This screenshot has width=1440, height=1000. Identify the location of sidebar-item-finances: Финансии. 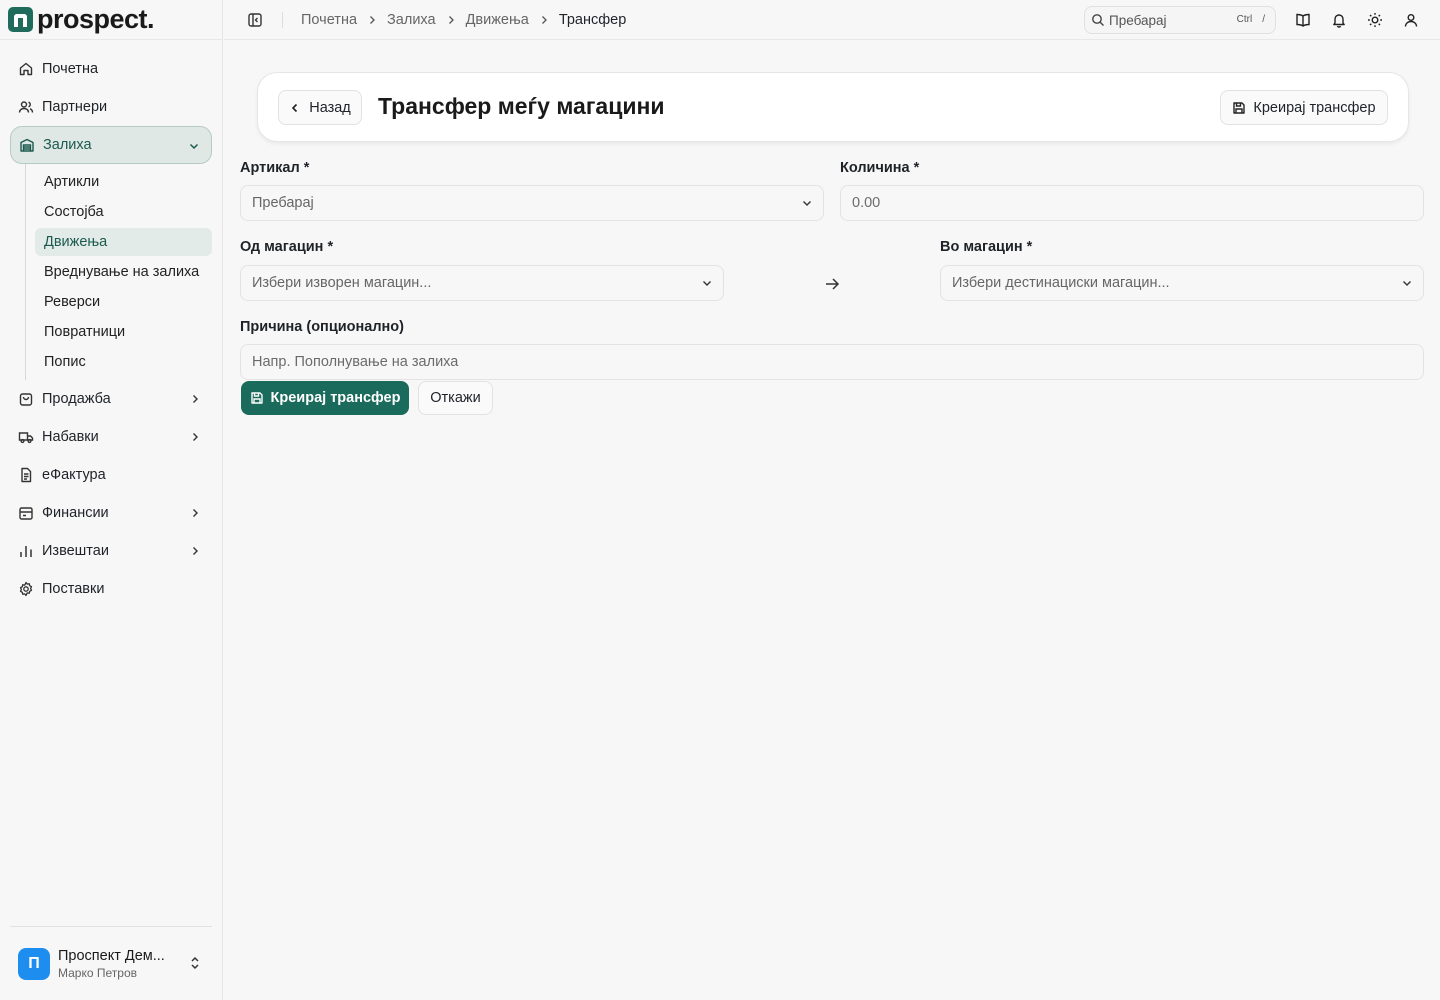
(111, 513).